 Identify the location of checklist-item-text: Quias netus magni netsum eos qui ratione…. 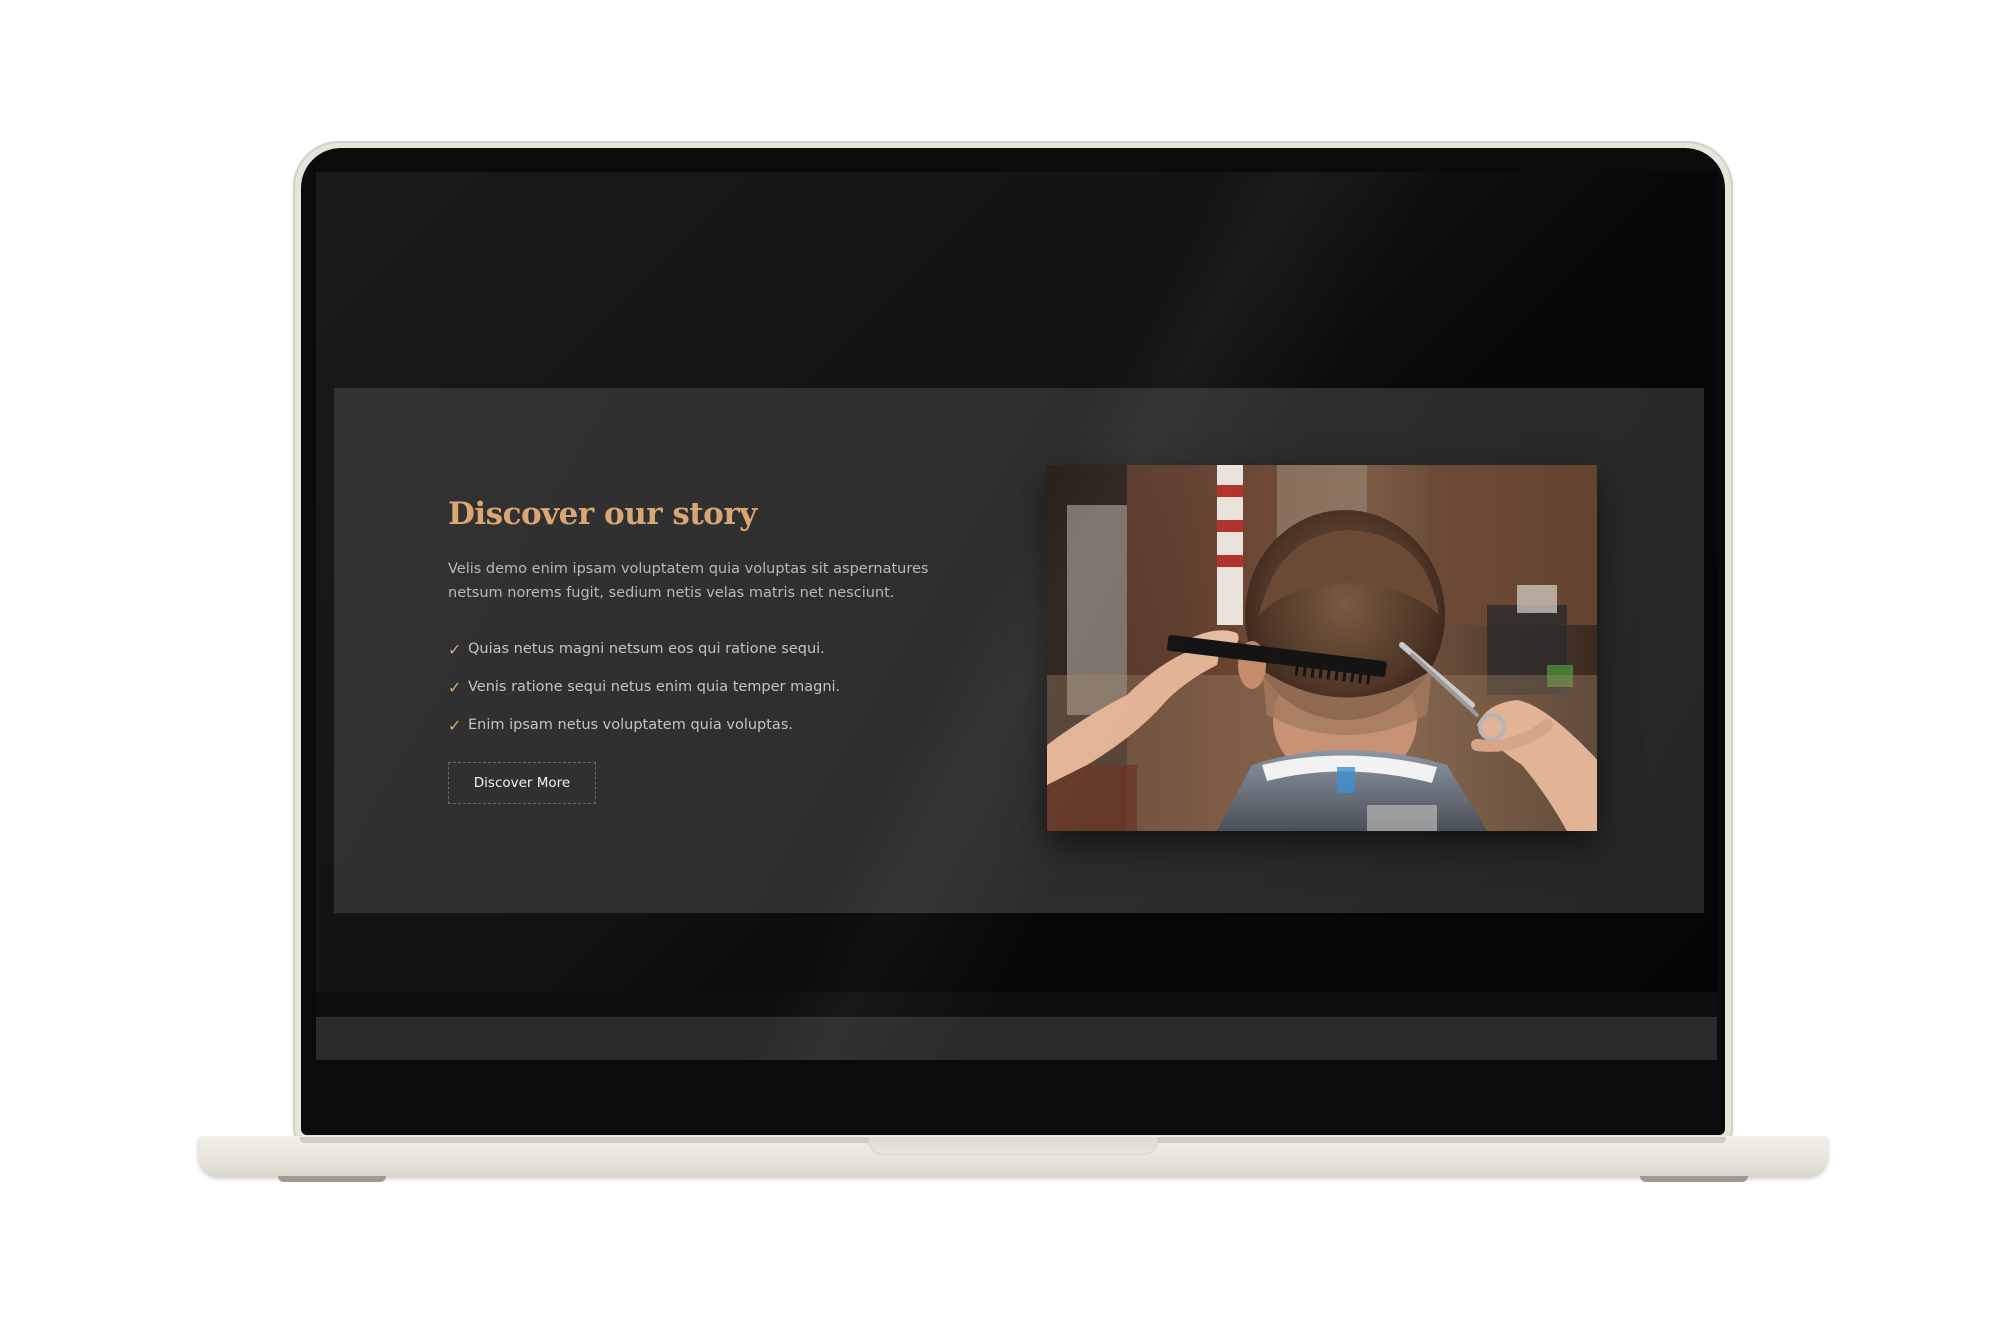
(646, 649).